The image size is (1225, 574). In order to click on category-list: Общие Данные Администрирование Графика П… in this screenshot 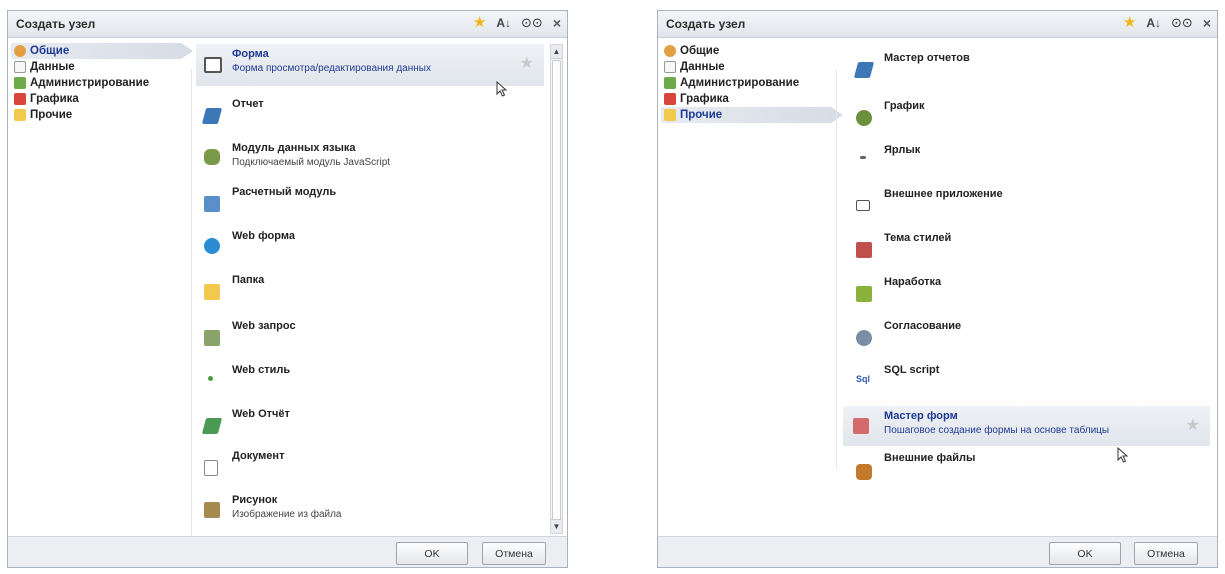, I will do `click(102, 83)`.